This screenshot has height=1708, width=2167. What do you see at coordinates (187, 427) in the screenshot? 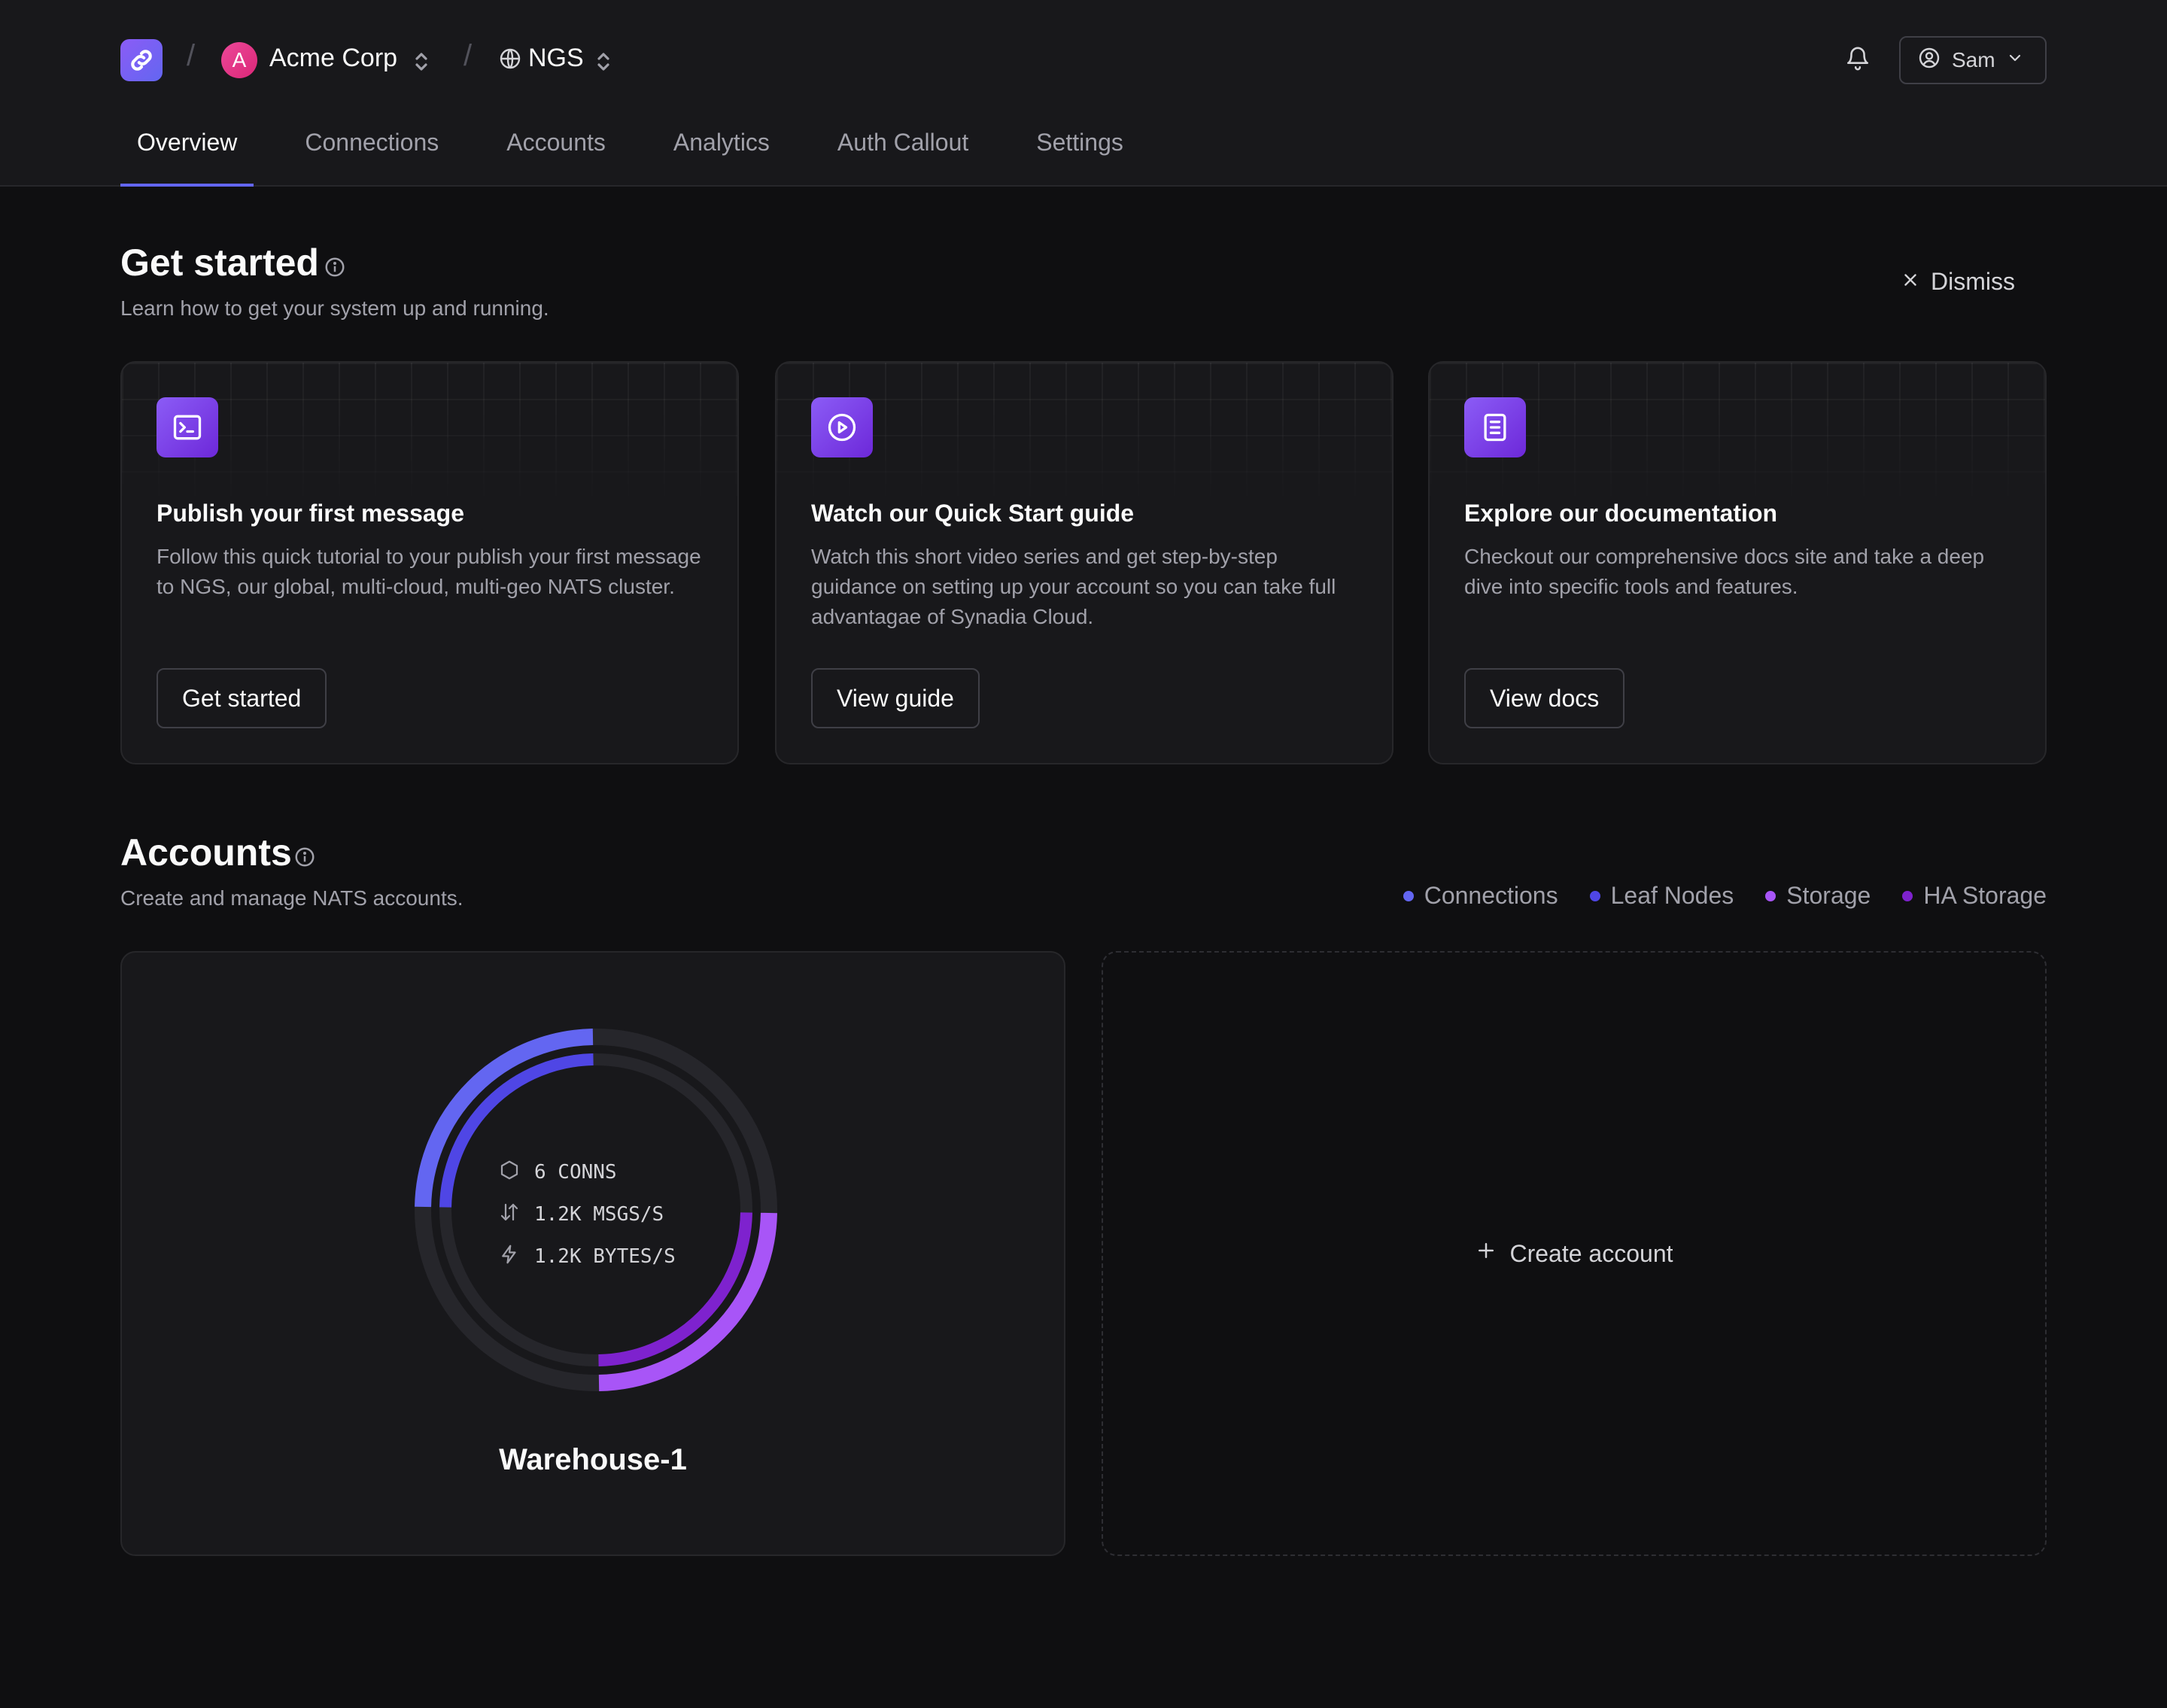
I see `terminal-icon` at bounding box center [187, 427].